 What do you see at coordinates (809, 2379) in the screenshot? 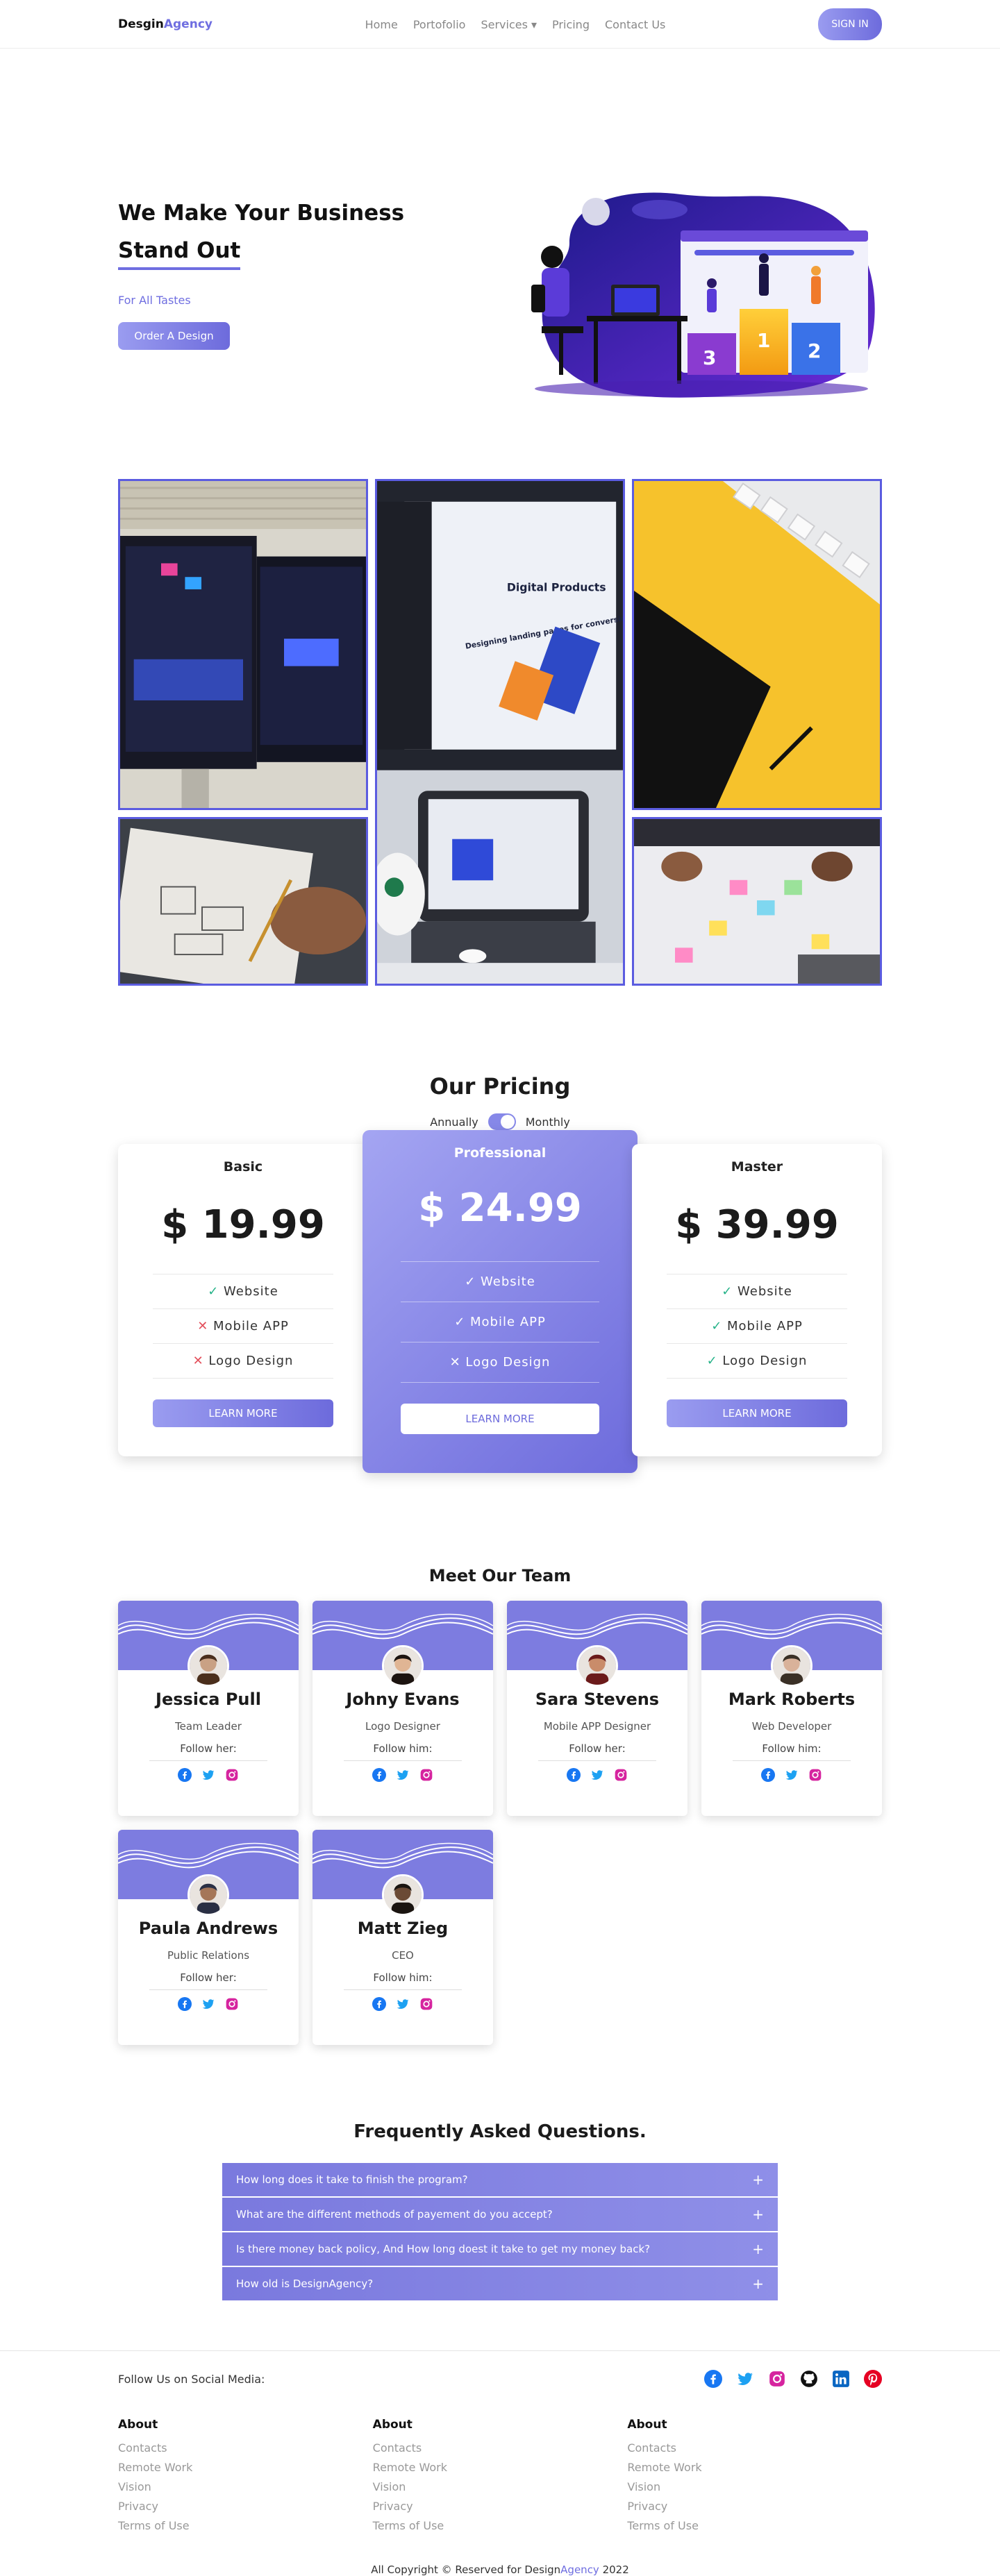
I see `github-icon` at bounding box center [809, 2379].